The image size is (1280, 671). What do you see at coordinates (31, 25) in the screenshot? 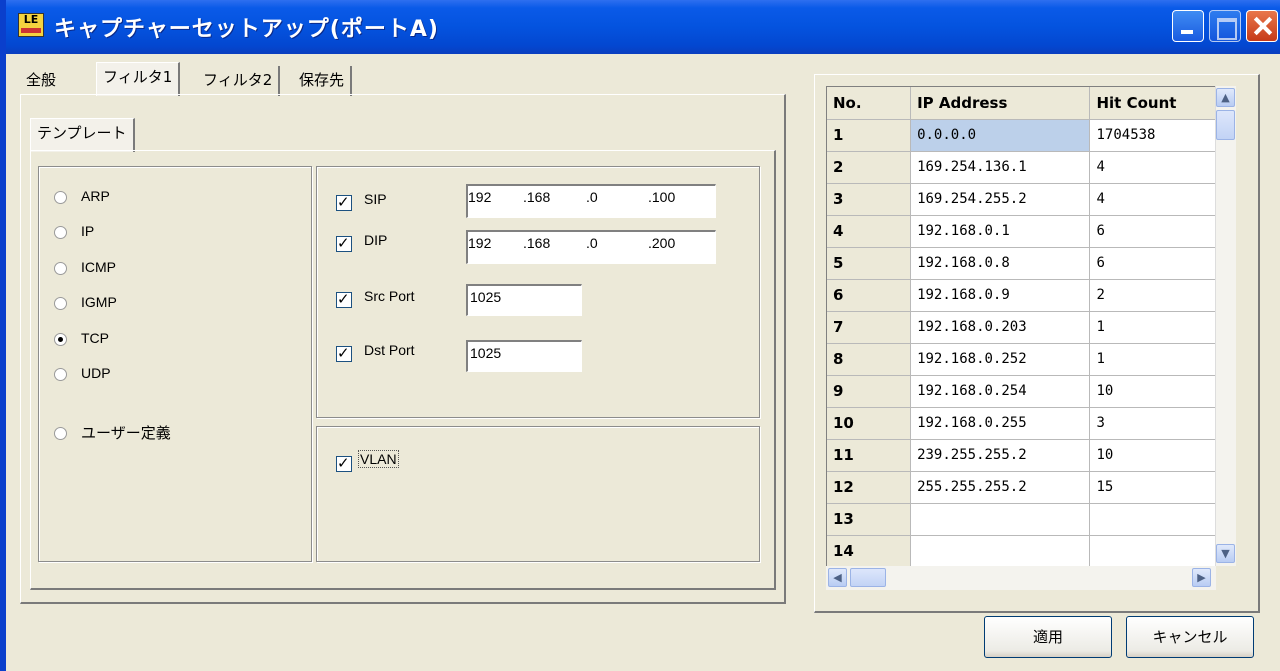
I see `app-logo-icon: LE` at bounding box center [31, 25].